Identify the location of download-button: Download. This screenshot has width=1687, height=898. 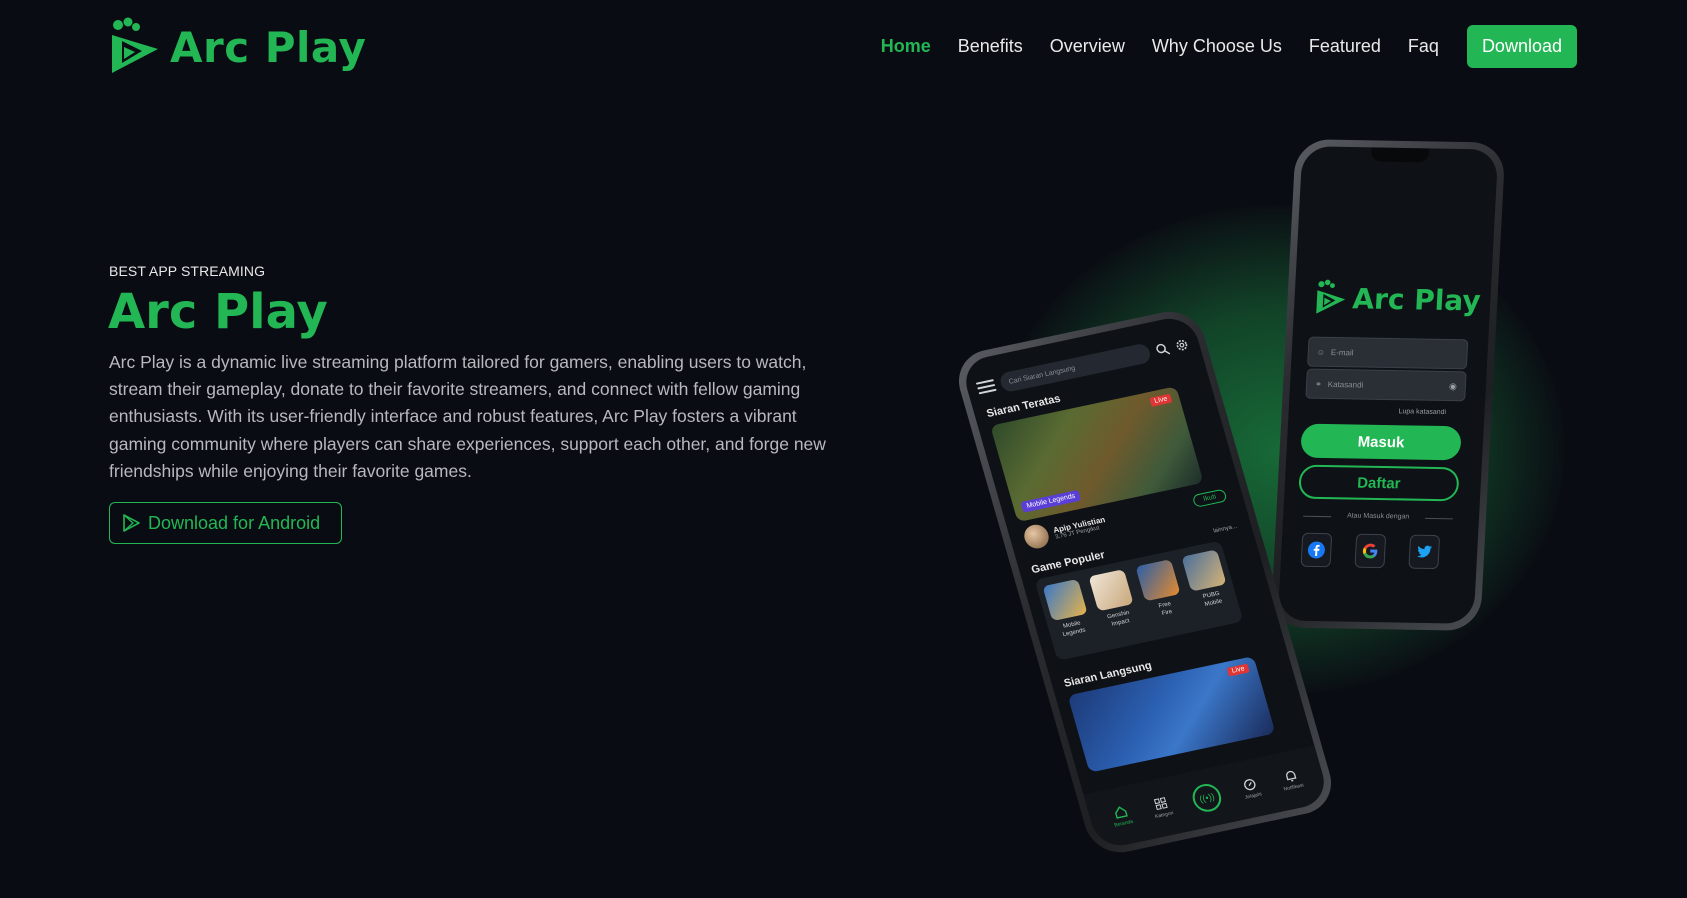
(1521, 46).